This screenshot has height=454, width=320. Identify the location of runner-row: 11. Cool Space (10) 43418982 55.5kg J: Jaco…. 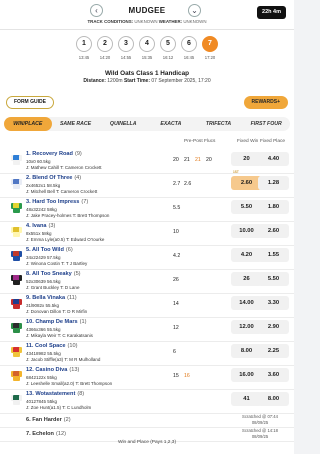
(147, 354).